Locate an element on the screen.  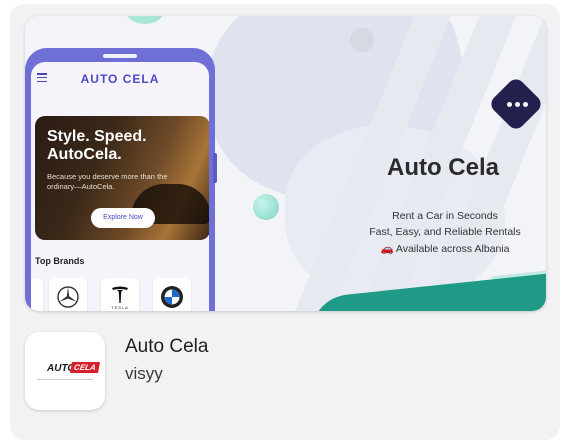
brand-card-tesla: TESLA is located at coordinates (120, 294).